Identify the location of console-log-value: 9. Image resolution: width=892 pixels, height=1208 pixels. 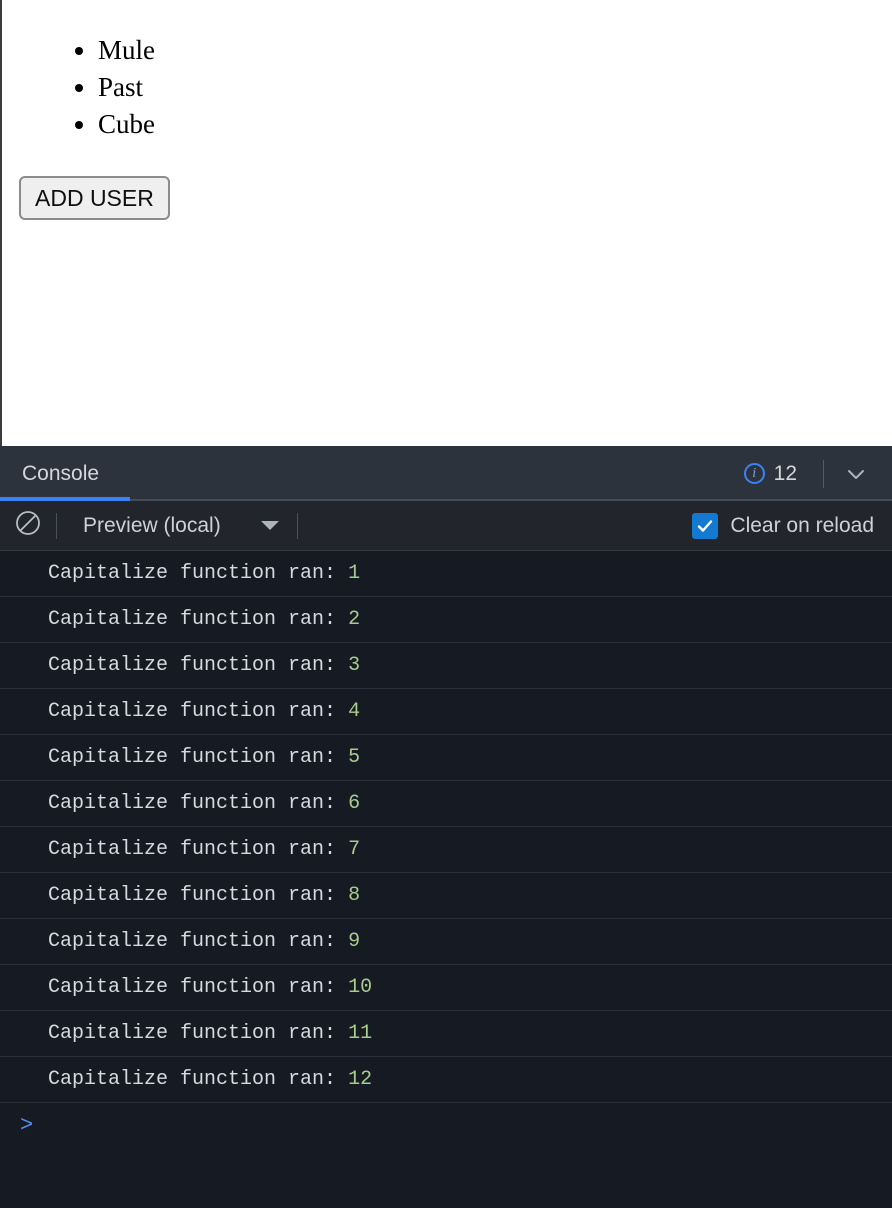
(354, 941).